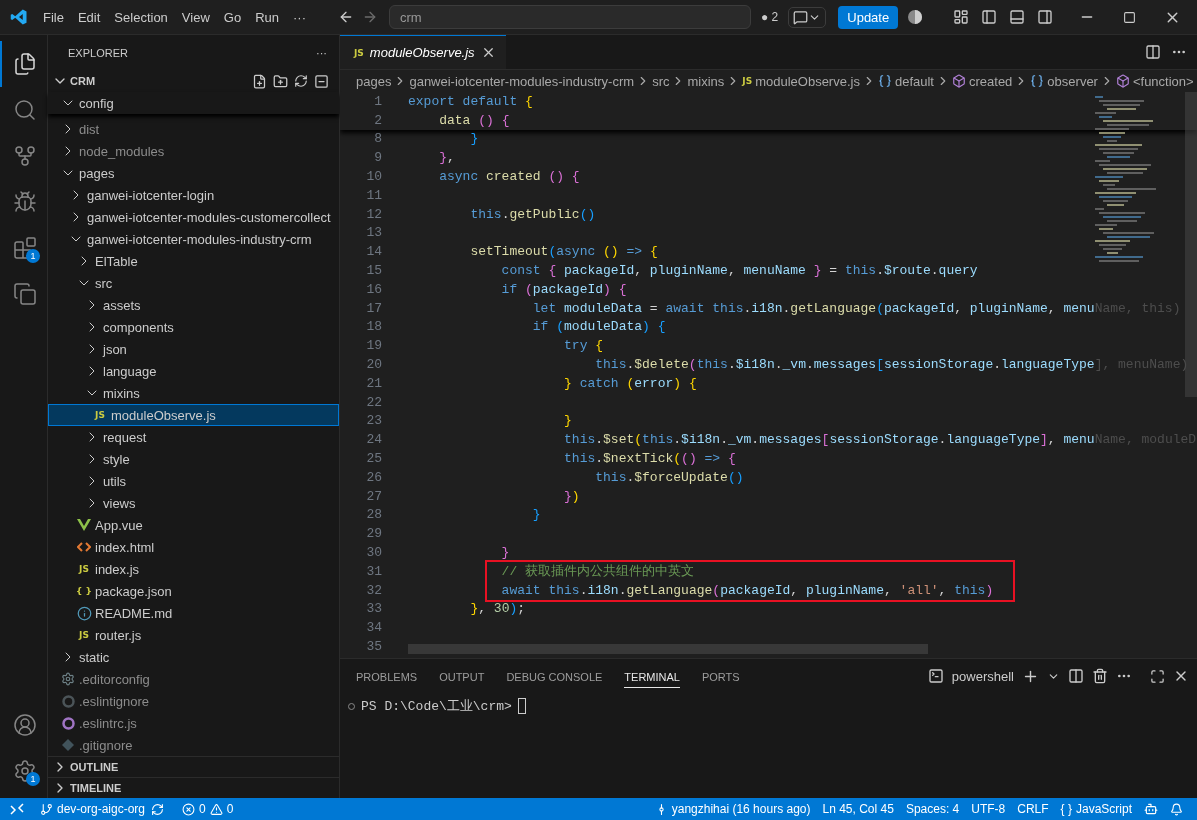  Describe the element at coordinates (905, 81) in the screenshot. I see `breadcrumb: default` at that location.